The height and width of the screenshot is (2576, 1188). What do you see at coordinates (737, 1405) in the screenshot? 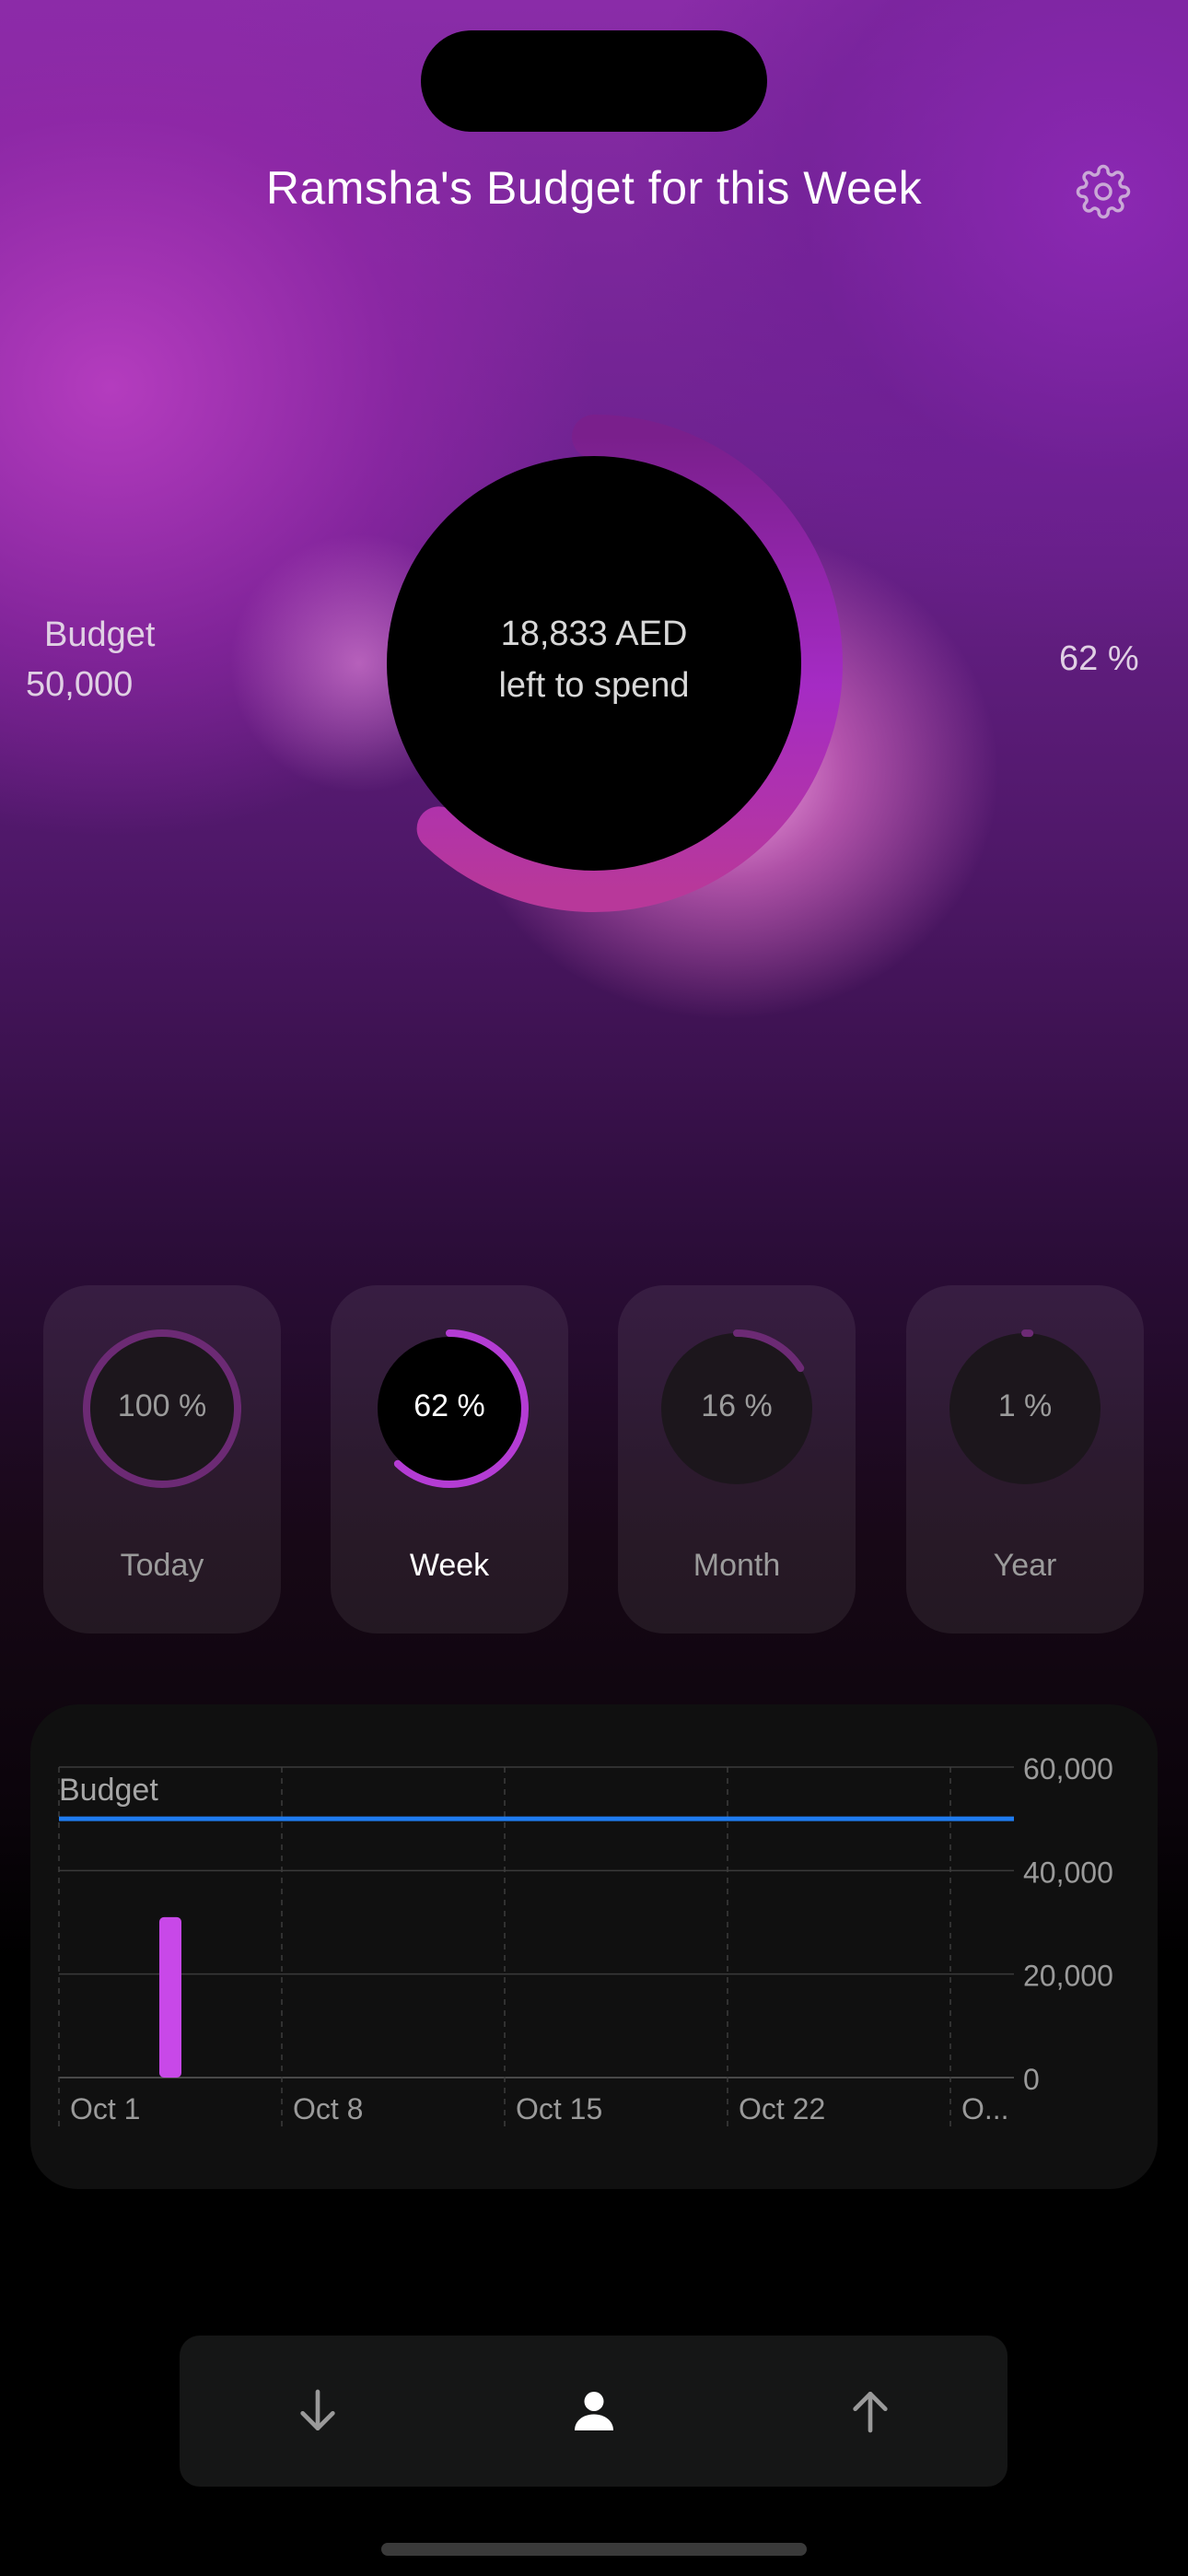
I see `period-percent: 16 %` at bounding box center [737, 1405].